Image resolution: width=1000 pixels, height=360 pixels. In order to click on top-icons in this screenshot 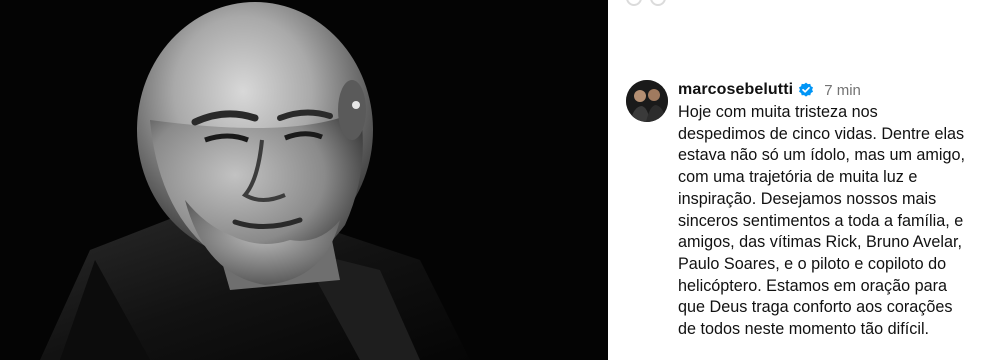, I will do `click(646, 3)`.